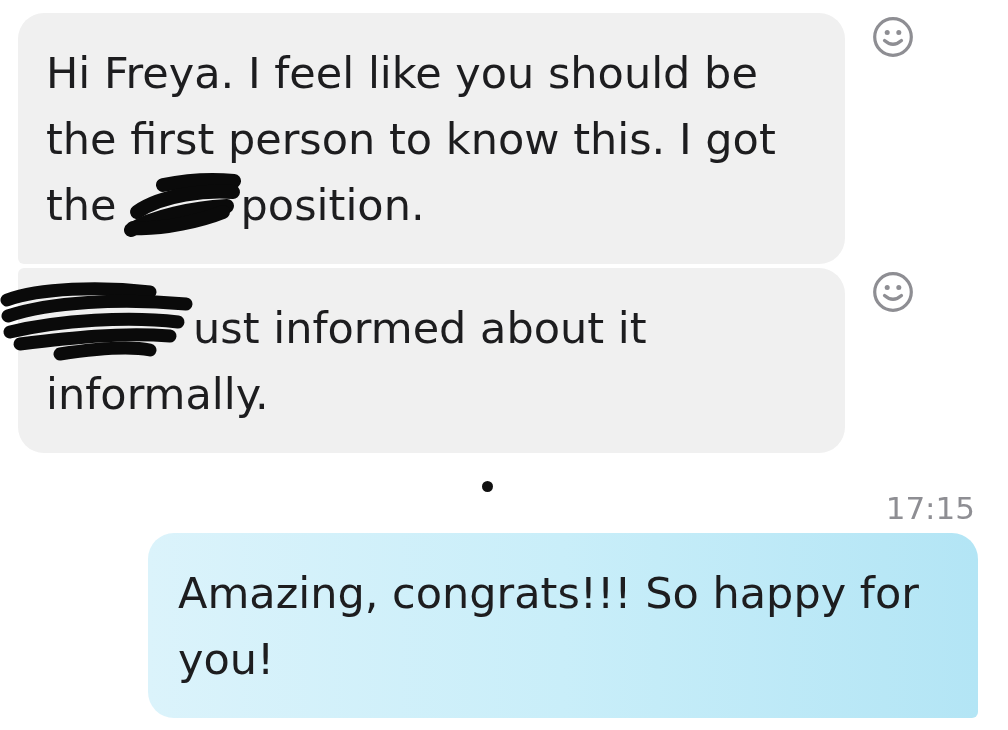 The image size is (1008, 730). Describe the element at coordinates (420, 328) in the screenshot. I see `message-text: ust informed about it` at that location.